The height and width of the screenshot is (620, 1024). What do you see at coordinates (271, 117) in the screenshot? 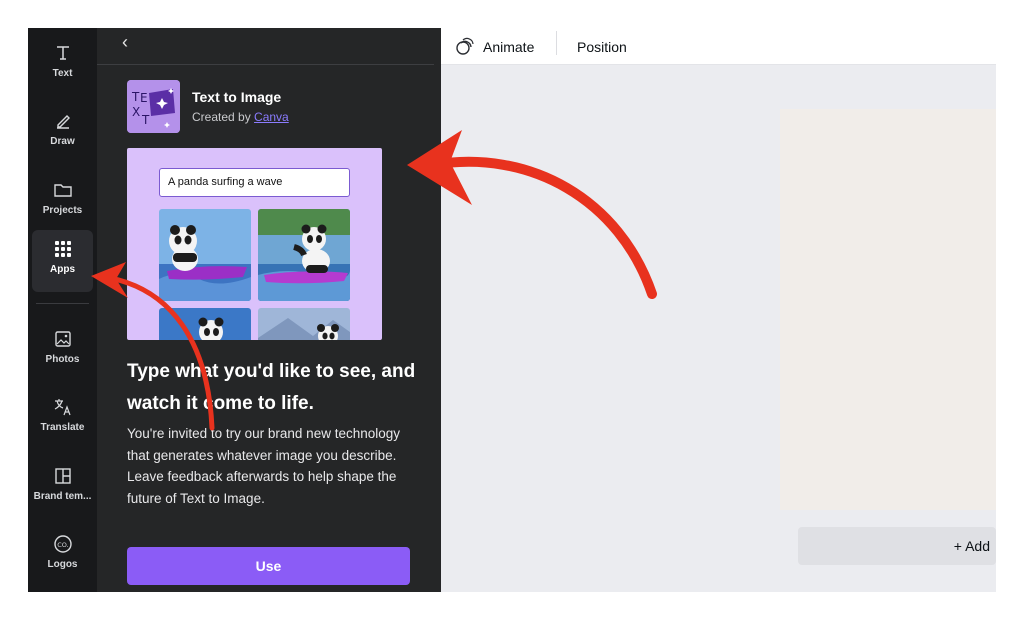
I see `creator-link: Canva` at bounding box center [271, 117].